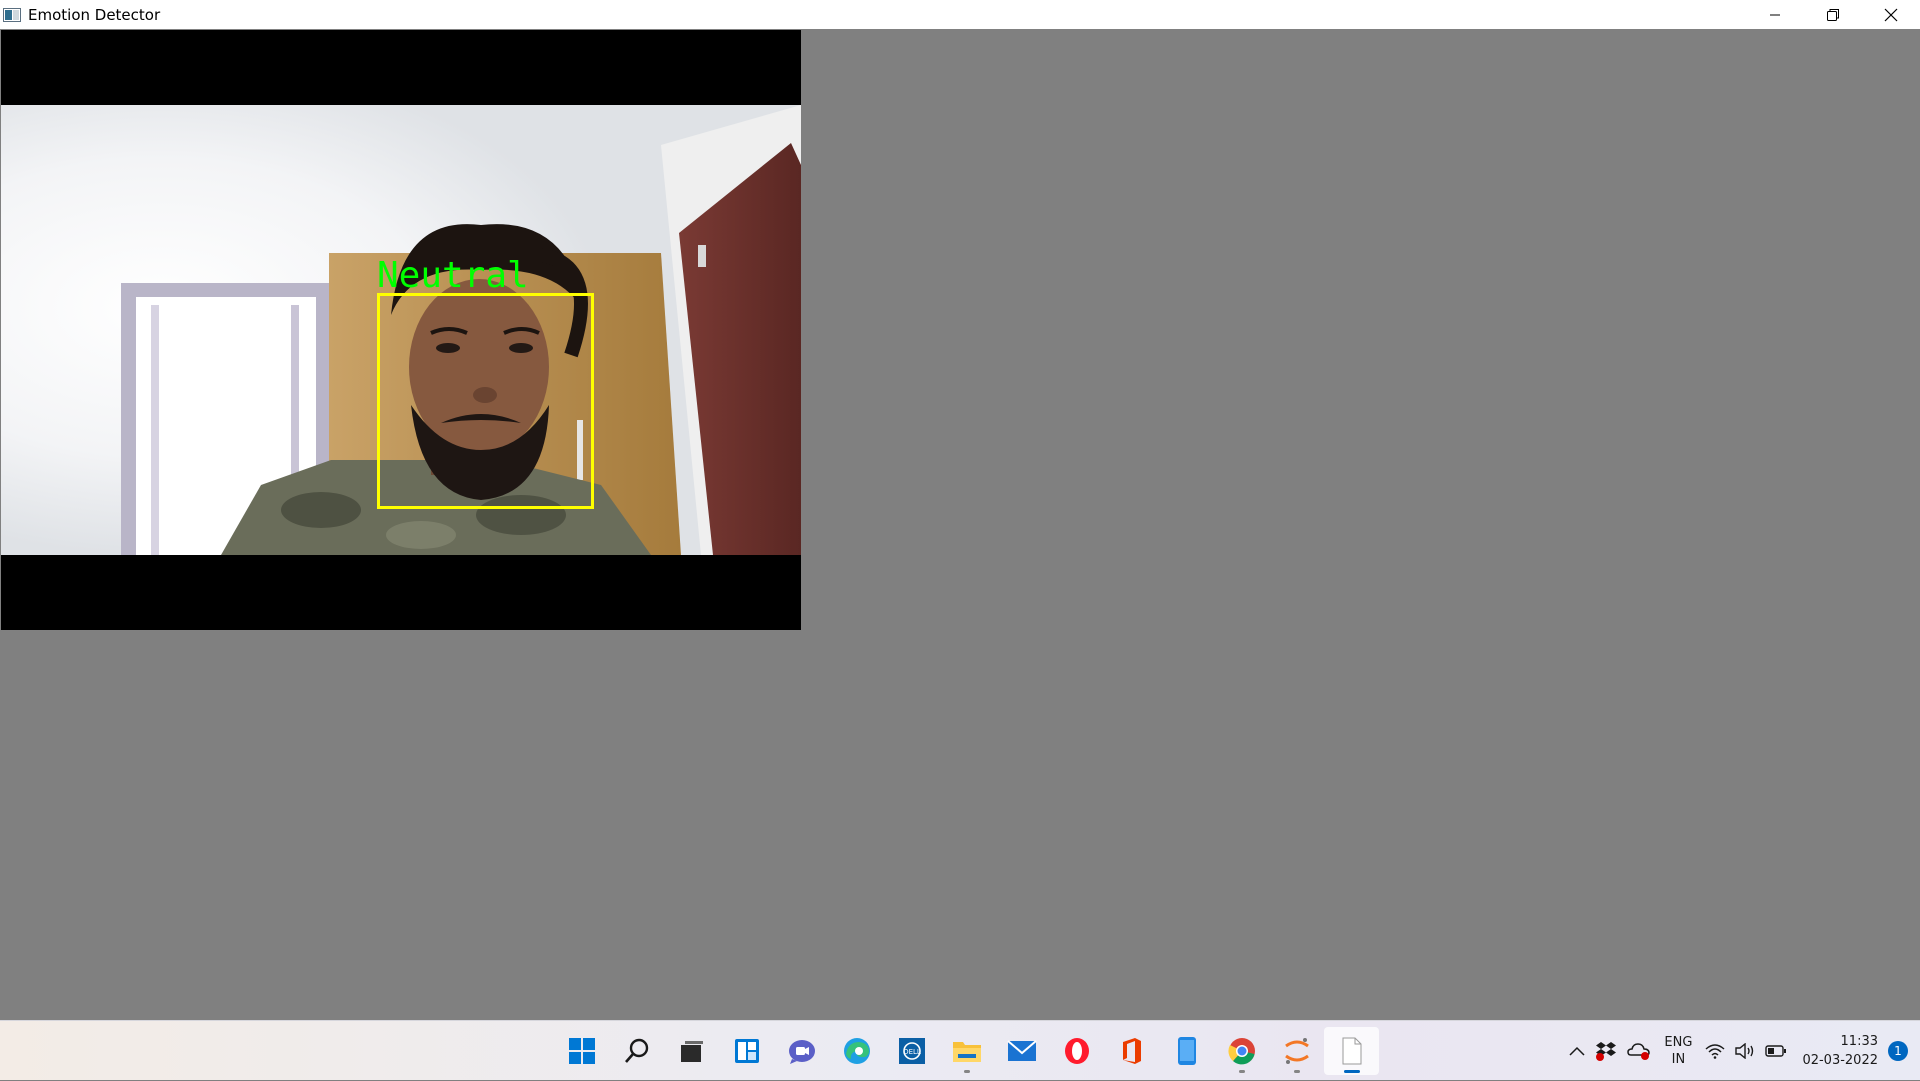 Image resolution: width=1920 pixels, height=1081 pixels. I want to click on app-icon, so click(12, 15).